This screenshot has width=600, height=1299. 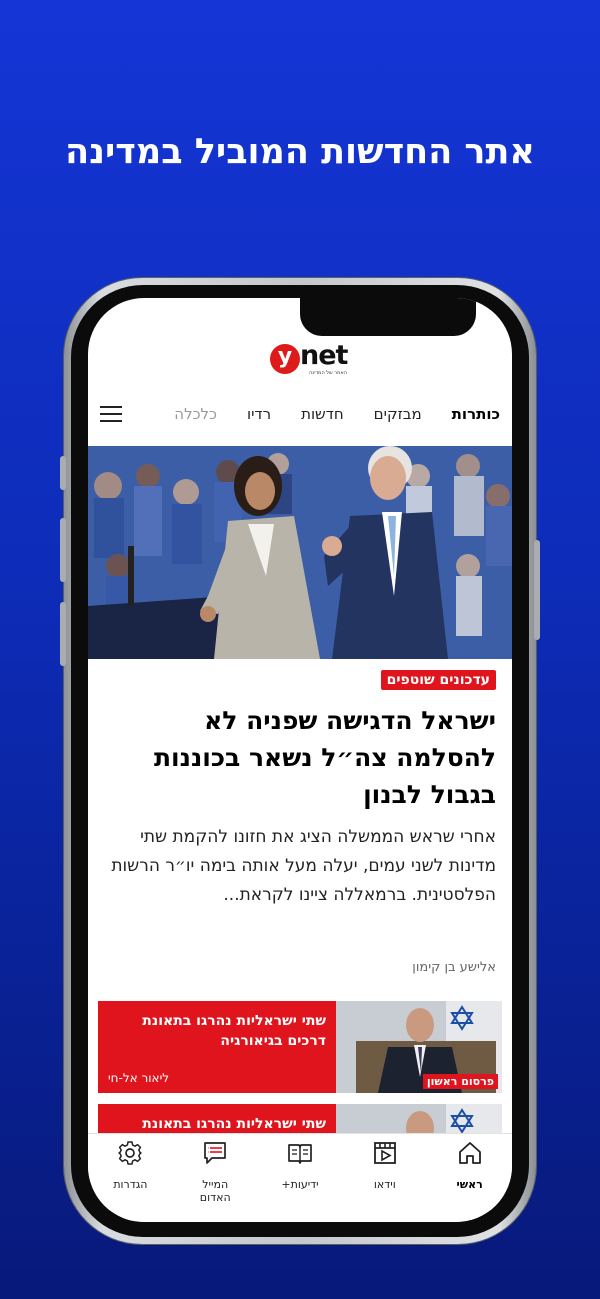 I want to click on live-updates-badge: עדכונים שוטפים, so click(x=438, y=680).